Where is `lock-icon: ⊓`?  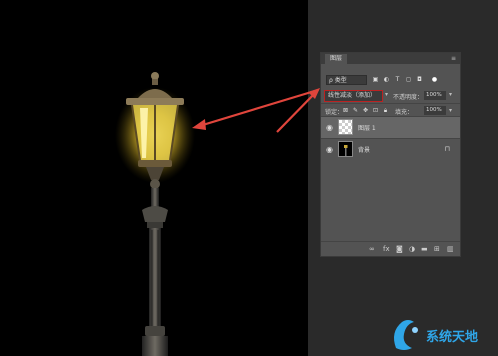
lock-icon: ⊓ is located at coordinates (447, 149).